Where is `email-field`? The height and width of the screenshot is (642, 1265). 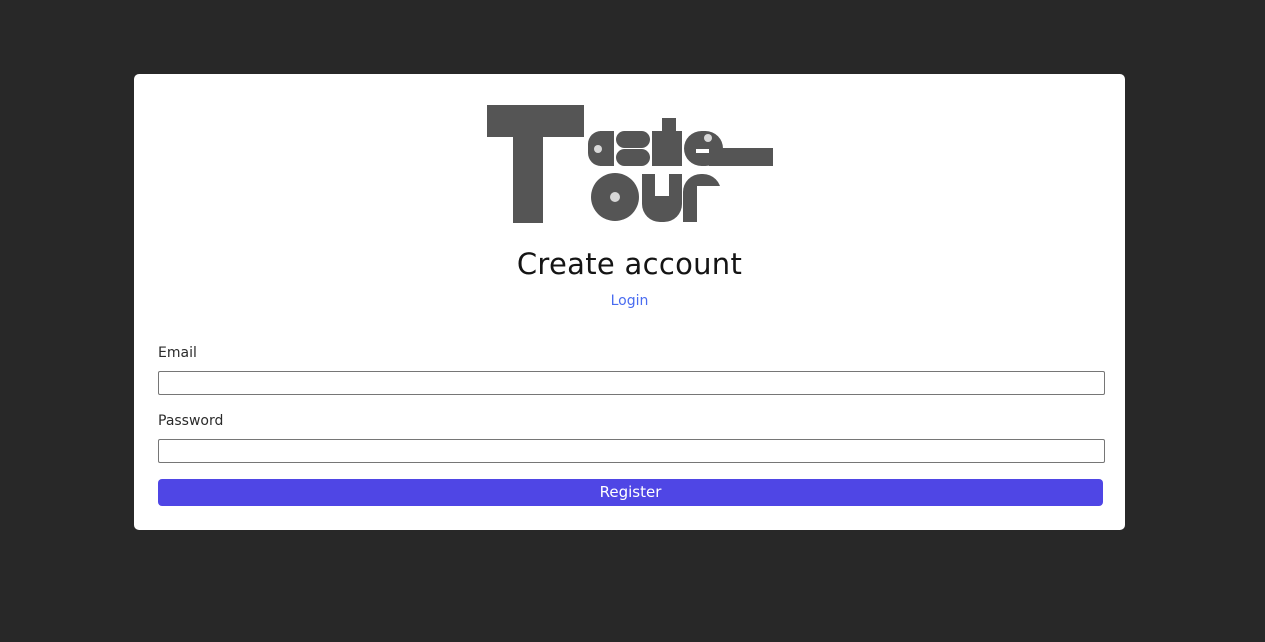
email-field is located at coordinates (631, 383).